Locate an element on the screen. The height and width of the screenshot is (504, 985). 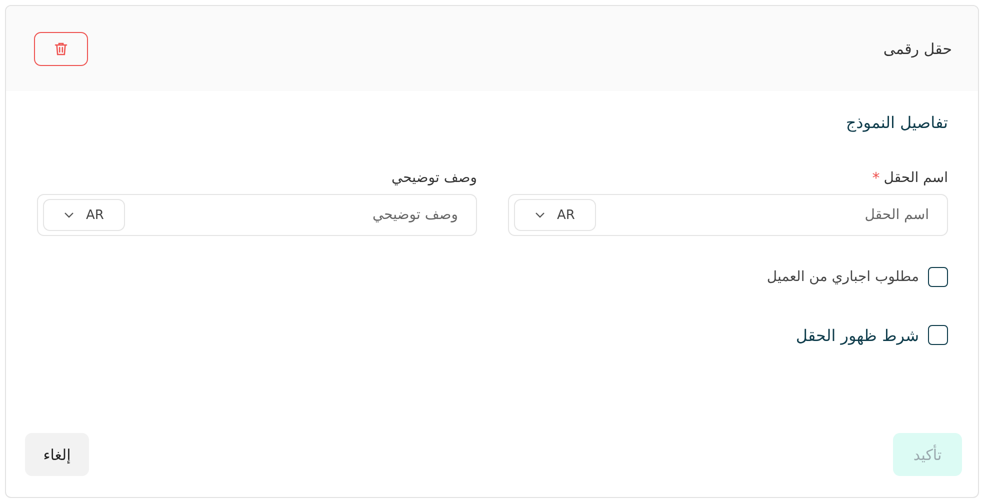
trash-icon is located at coordinates (61, 48).